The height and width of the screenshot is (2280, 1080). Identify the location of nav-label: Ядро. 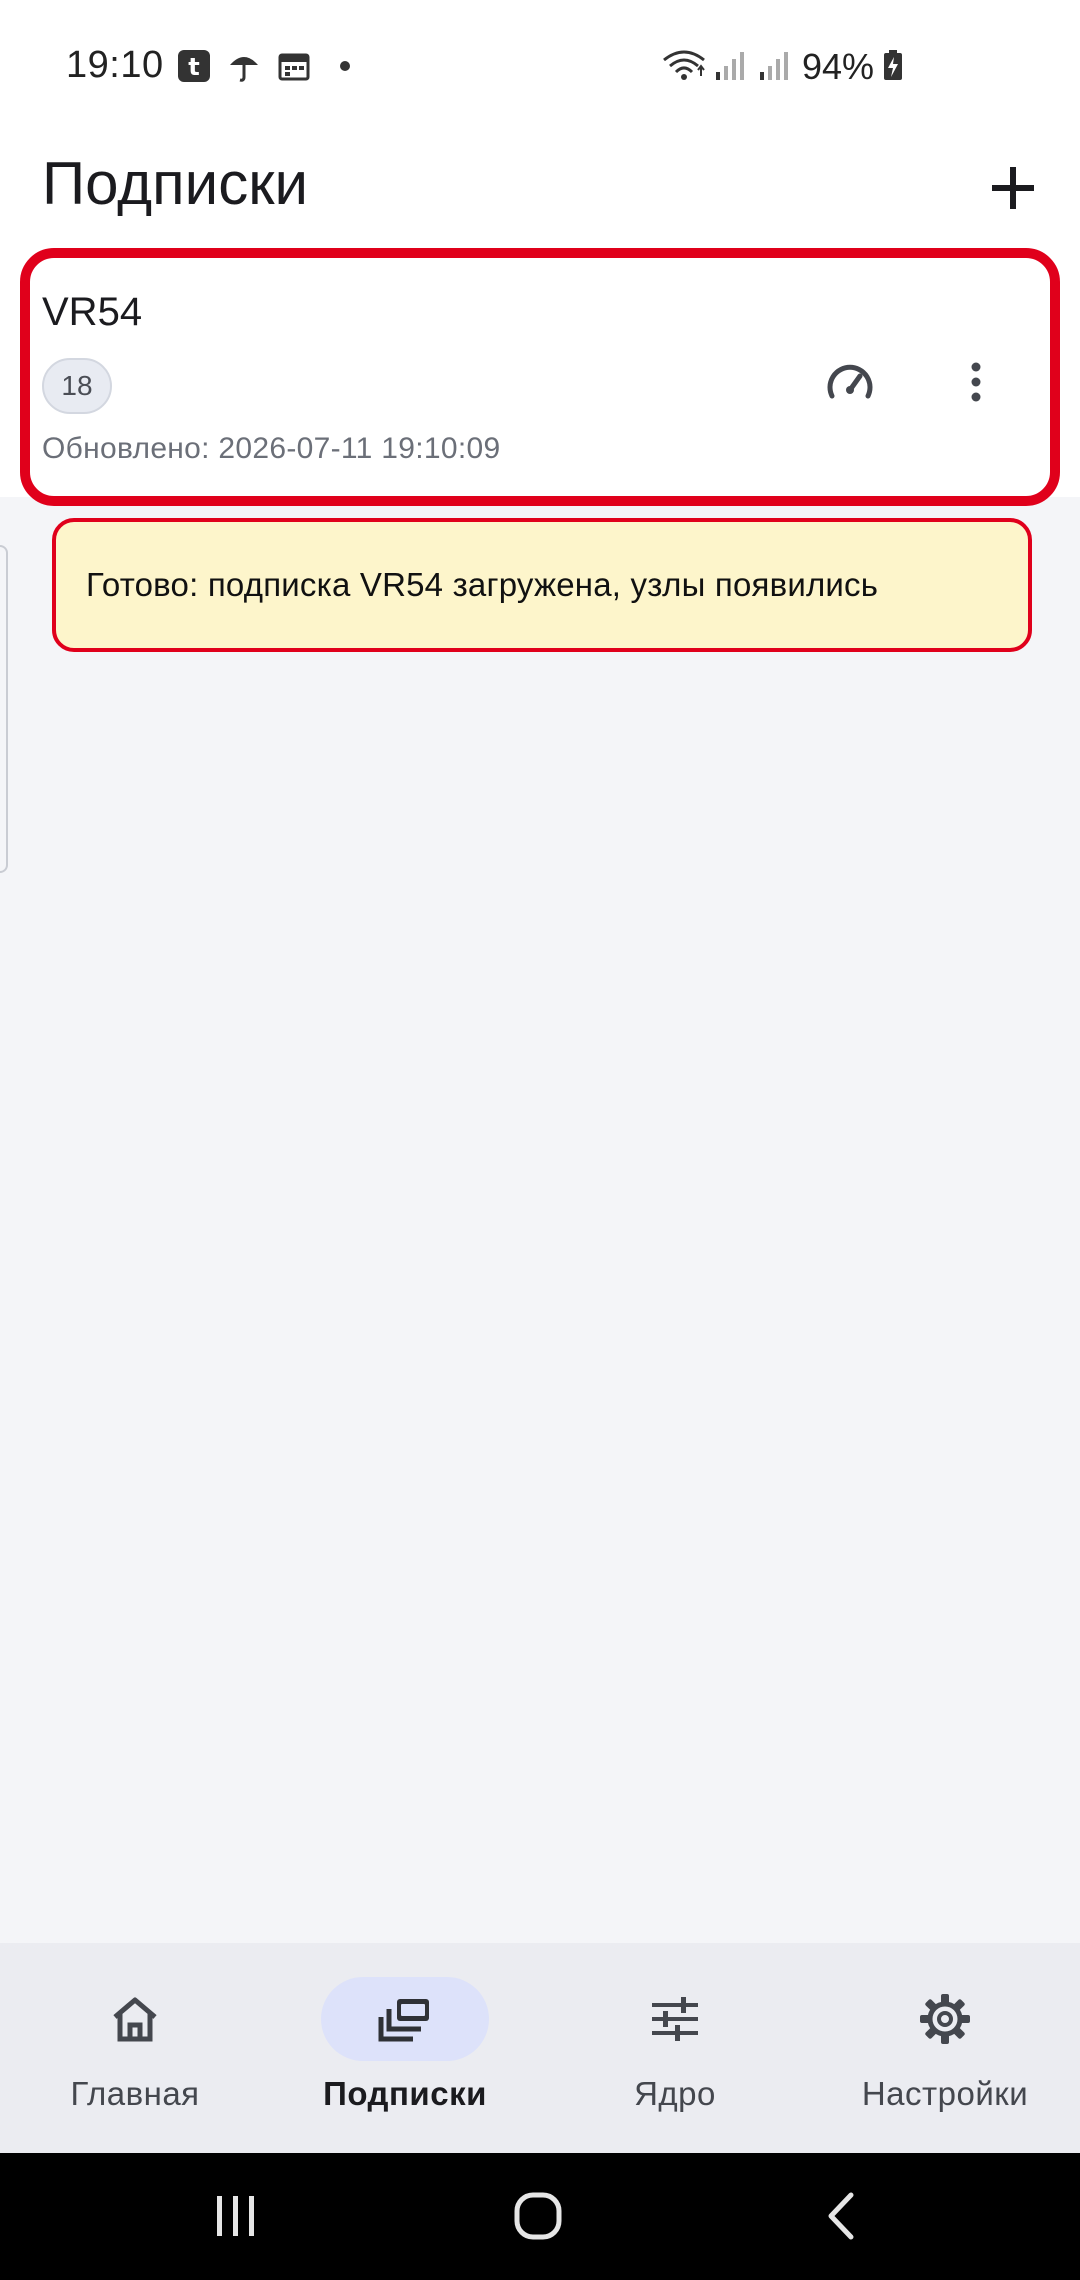
(675, 2093).